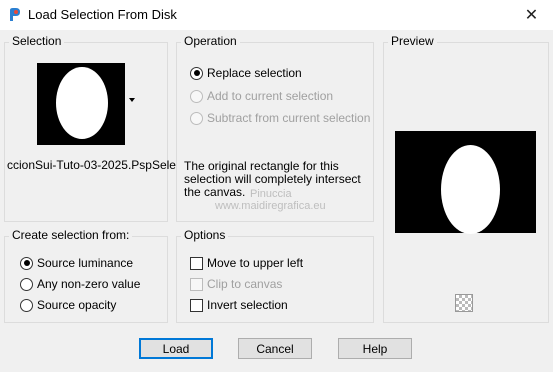 The width and height of the screenshot is (553, 372). What do you see at coordinates (210, 41) in the screenshot?
I see `operation-group-label: Operation` at bounding box center [210, 41].